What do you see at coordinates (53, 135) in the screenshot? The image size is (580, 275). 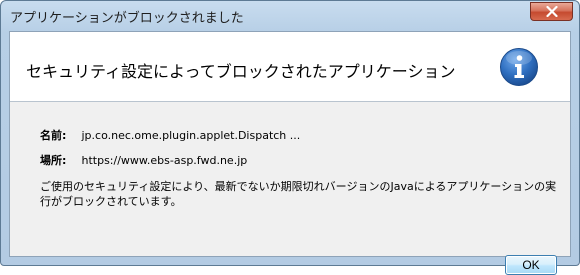 I see `name-label: 名前:` at bounding box center [53, 135].